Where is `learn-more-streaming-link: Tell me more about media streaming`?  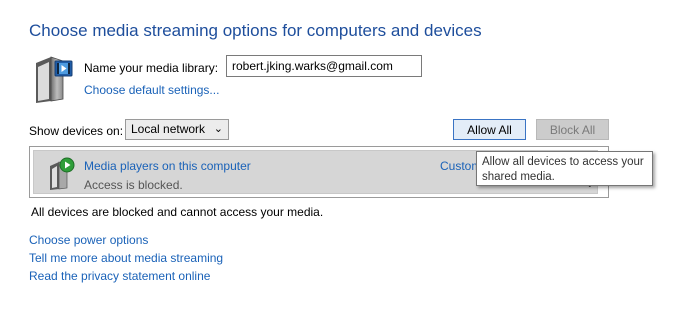
learn-more-streaming-link: Tell me more about media streaming is located at coordinates (126, 259).